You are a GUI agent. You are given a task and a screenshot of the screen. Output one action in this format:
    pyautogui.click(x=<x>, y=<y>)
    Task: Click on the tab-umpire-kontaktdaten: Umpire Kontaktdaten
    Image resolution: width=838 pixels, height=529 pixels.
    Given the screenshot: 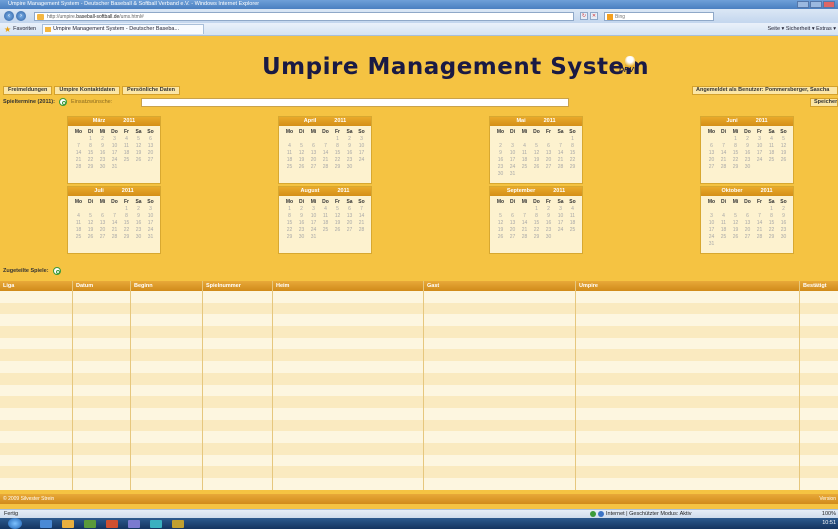 What is the action you would take?
    pyautogui.click(x=87, y=90)
    